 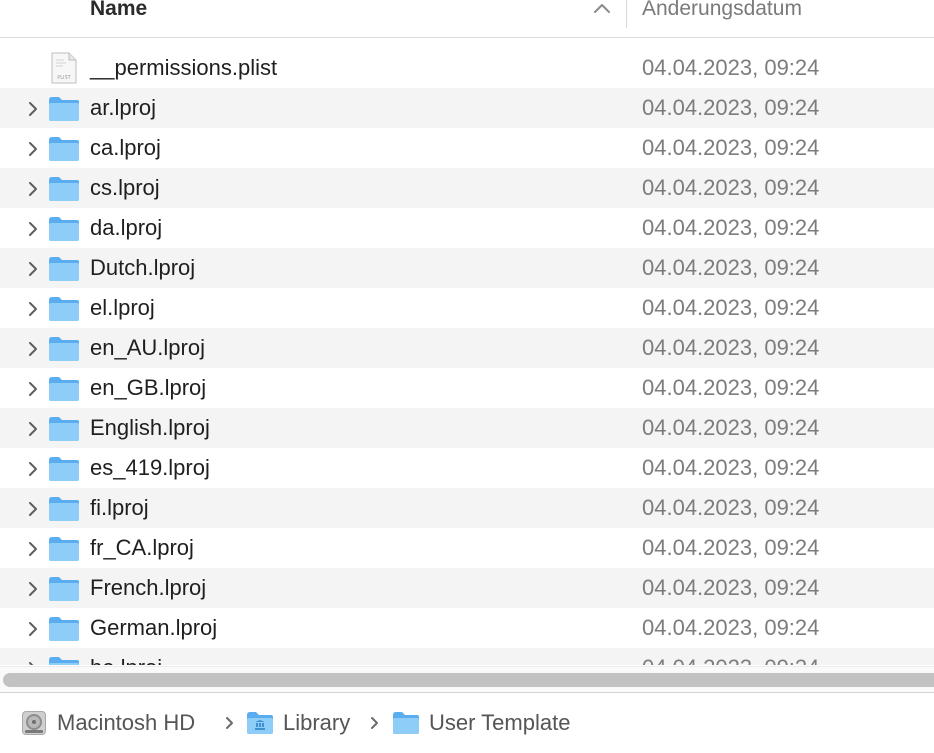 I want to click on file-row: English.lproj 04.04.2023, 09:24, so click(x=467, y=428).